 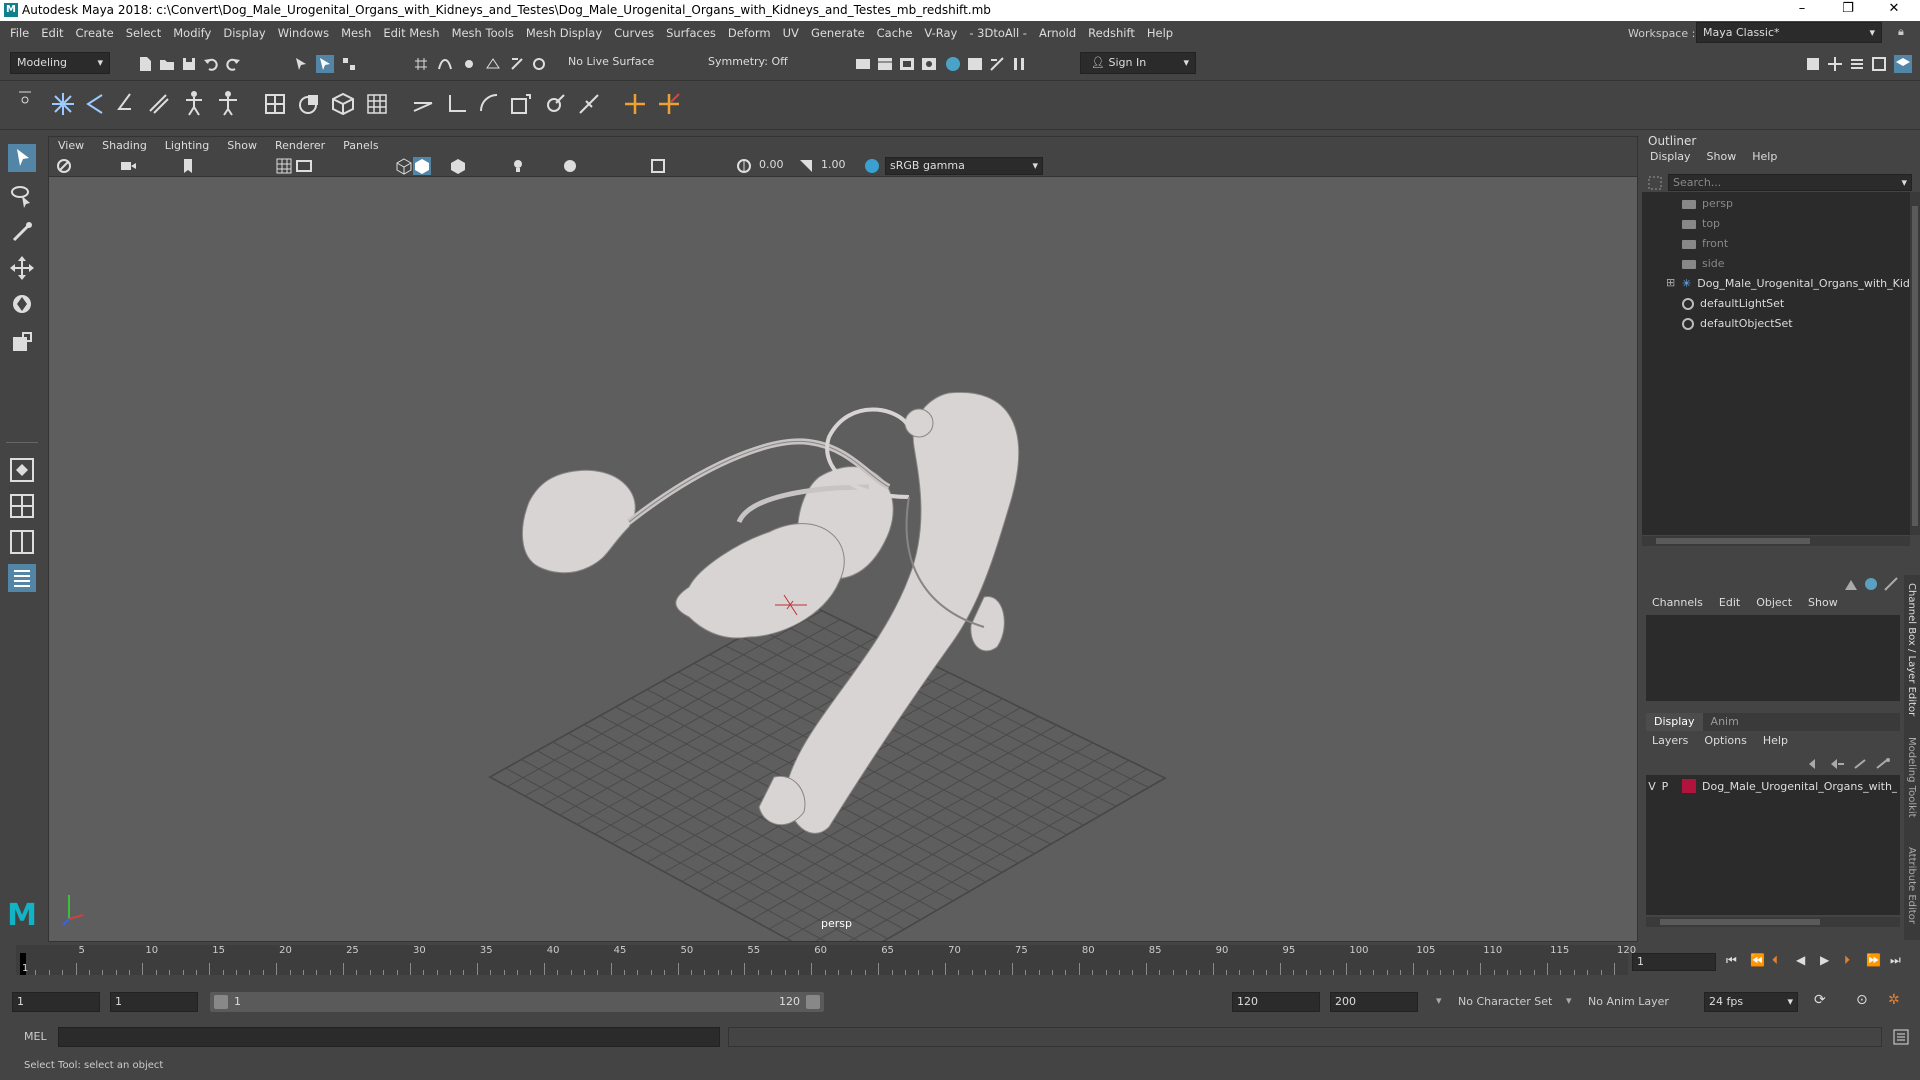 I want to click on render-view-icon, so click(x=975, y=64).